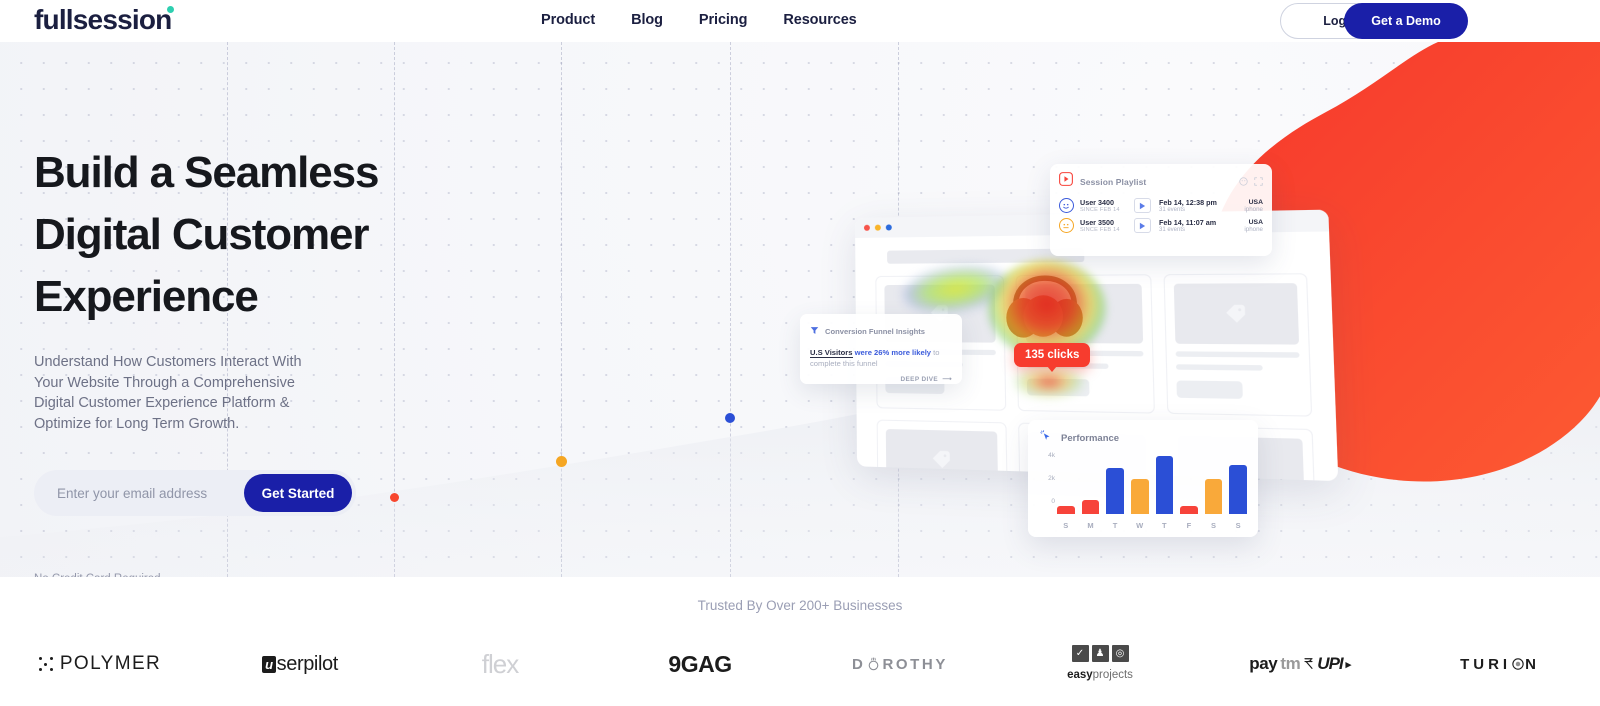 Image resolution: width=1600 pixels, height=706 pixels. I want to click on hero-heading-line-1: Build a Seamless, so click(206, 172).